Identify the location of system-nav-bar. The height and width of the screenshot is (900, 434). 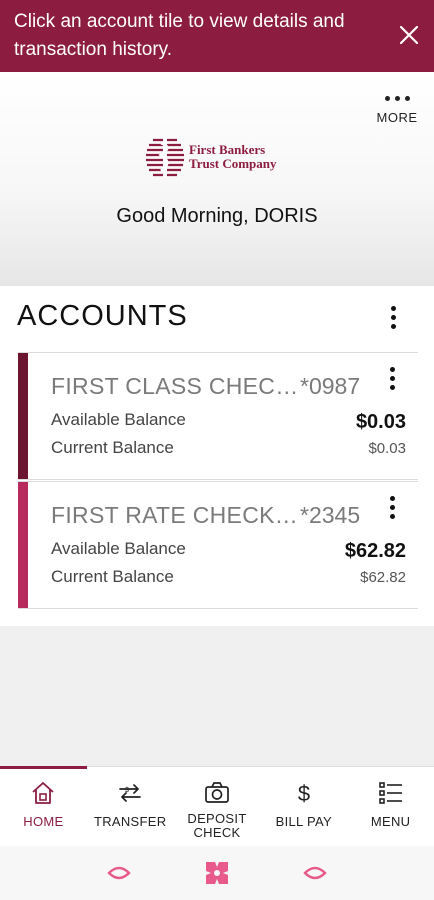
(217, 873).